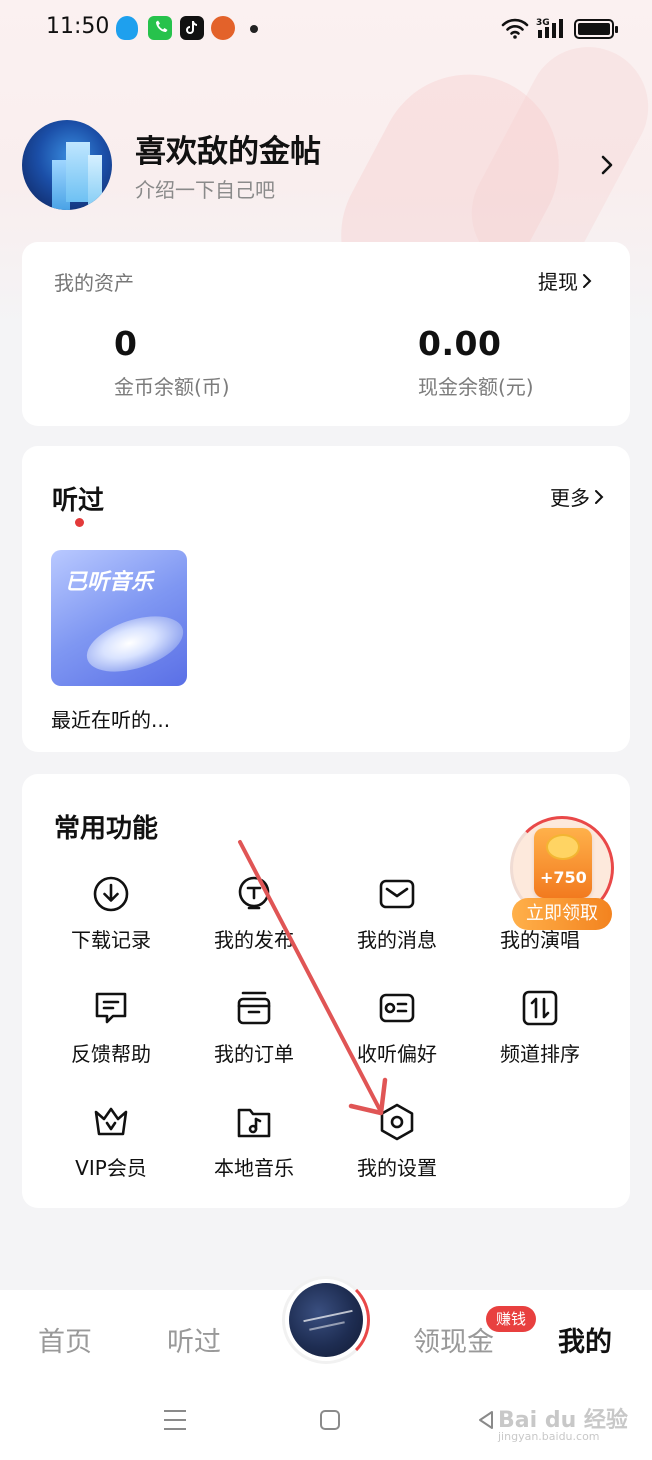  What do you see at coordinates (228, 148) in the screenshot?
I see `user-name: 喜欢敌的金帖` at bounding box center [228, 148].